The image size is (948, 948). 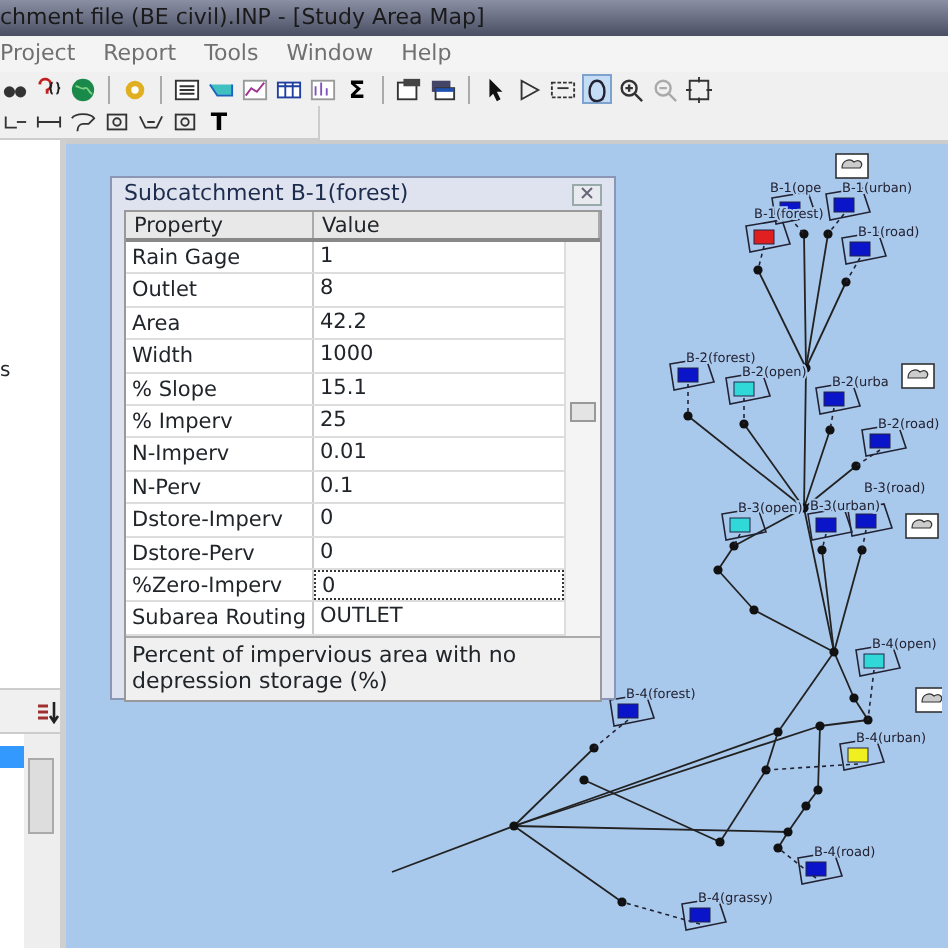 What do you see at coordinates (768, 245) in the screenshot?
I see `subcatchment` at bounding box center [768, 245].